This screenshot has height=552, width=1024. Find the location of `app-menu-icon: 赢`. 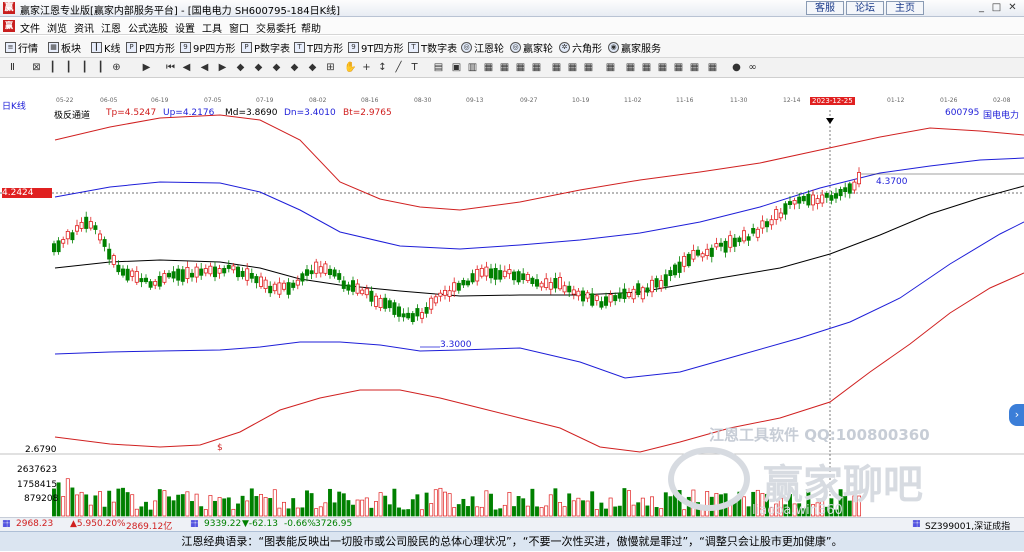

app-menu-icon: 赢 is located at coordinates (9, 26).